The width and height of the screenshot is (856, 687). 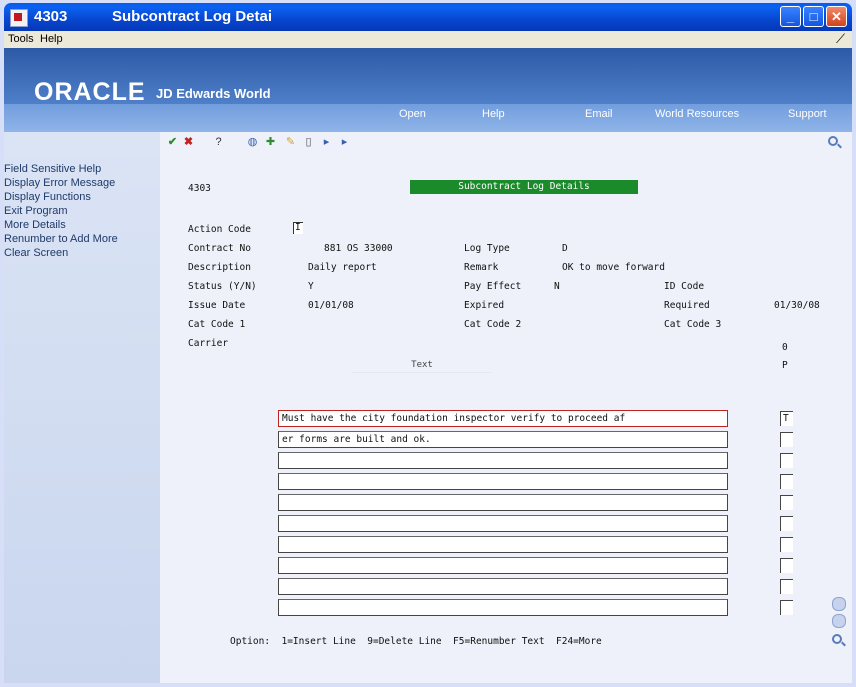 What do you see at coordinates (613, 267) in the screenshot?
I see `remark-value: OK to move forward` at bounding box center [613, 267].